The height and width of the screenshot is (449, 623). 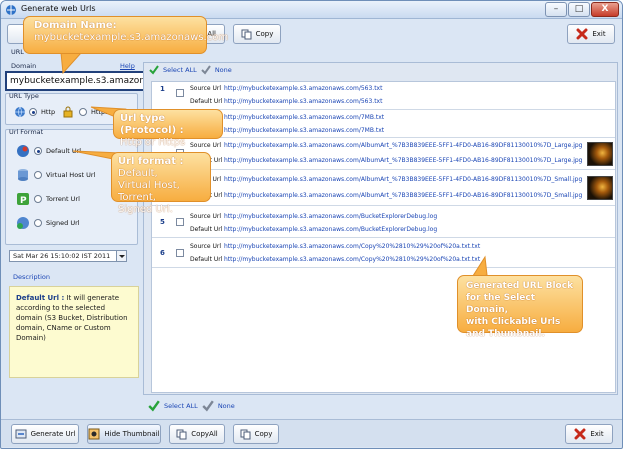 I want to click on url-block-callout-line3: with Clickable Urls, so click(x=513, y=322).